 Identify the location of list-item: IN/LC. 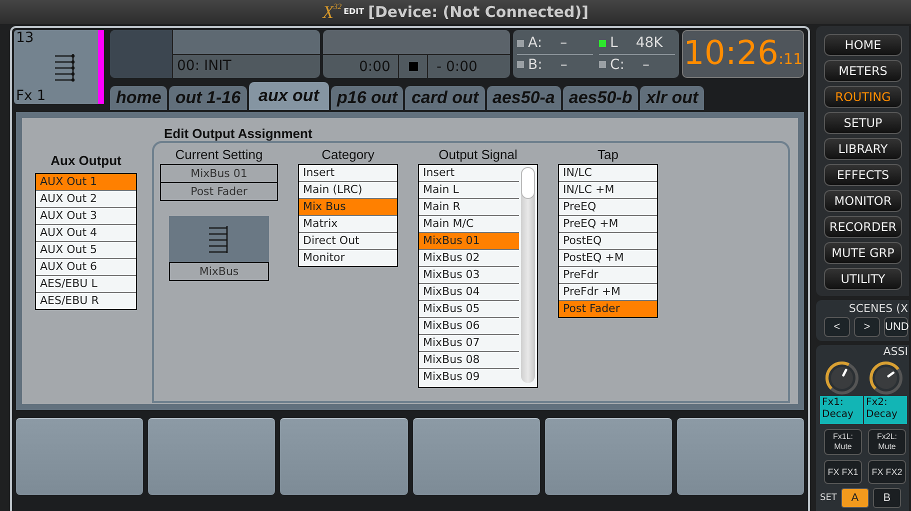
(608, 173).